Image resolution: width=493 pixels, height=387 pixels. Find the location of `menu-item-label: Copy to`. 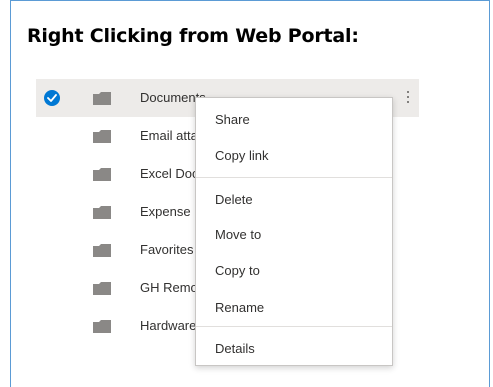

menu-item-label: Copy to is located at coordinates (237, 270).